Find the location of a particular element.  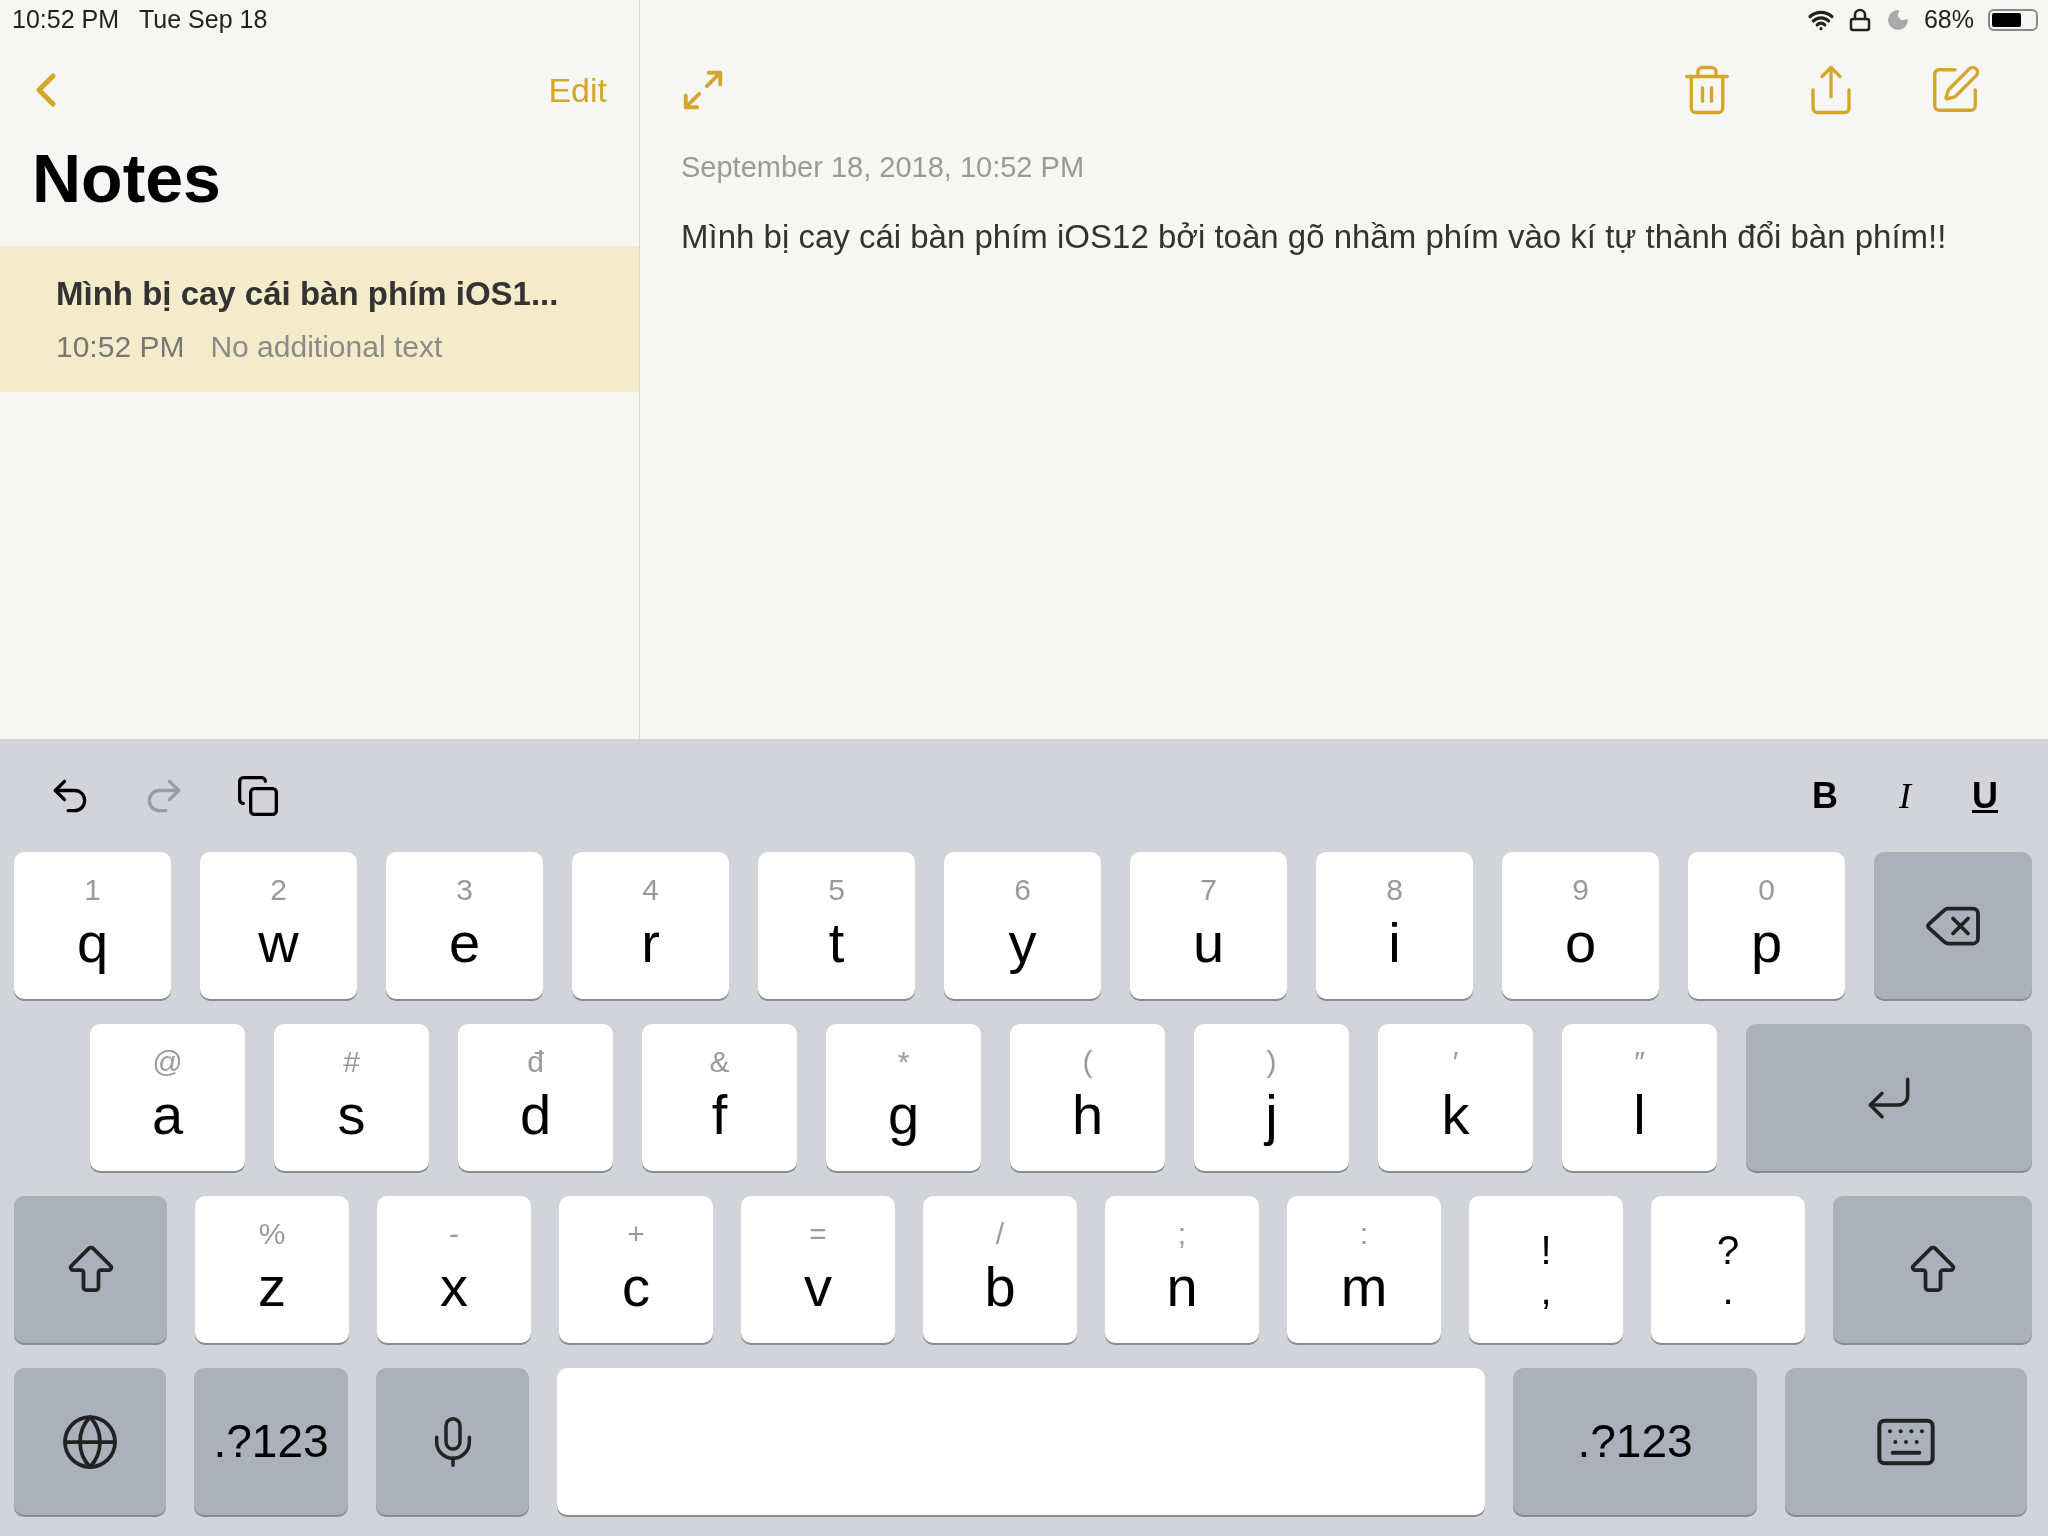

key-hint: ? is located at coordinates (1728, 1249).